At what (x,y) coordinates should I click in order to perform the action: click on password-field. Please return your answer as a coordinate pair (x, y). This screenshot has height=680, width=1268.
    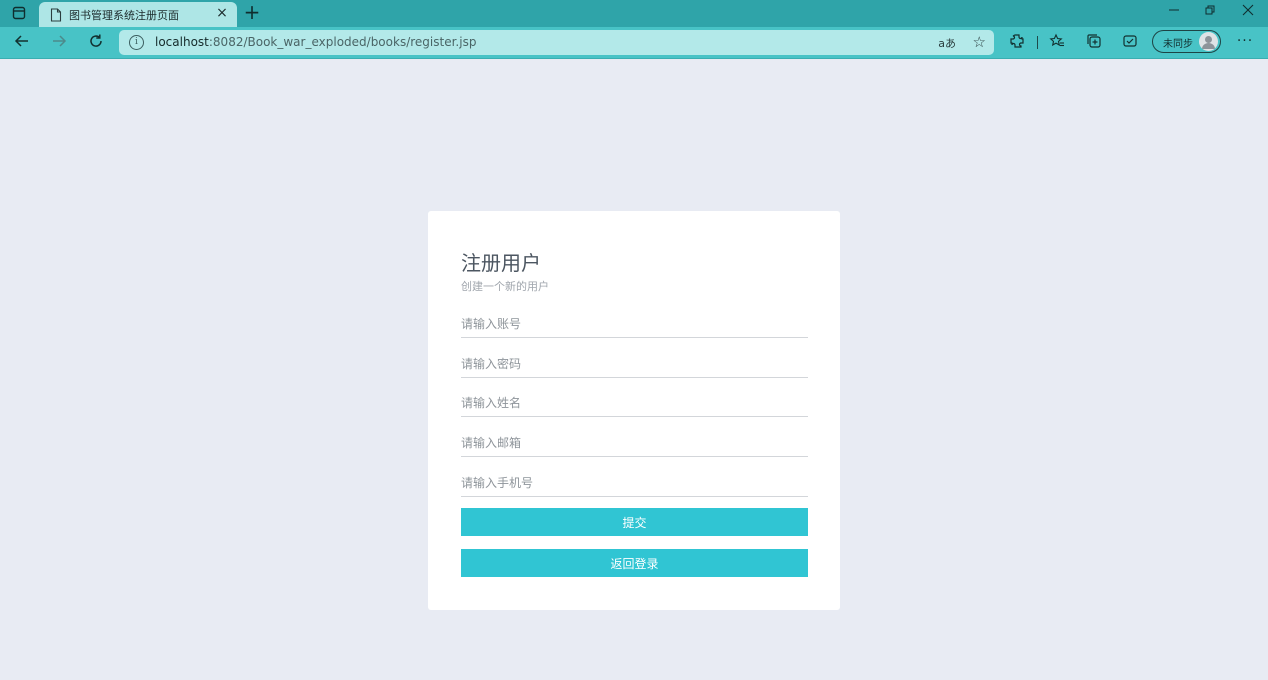
    Looking at the image, I should click on (634, 364).